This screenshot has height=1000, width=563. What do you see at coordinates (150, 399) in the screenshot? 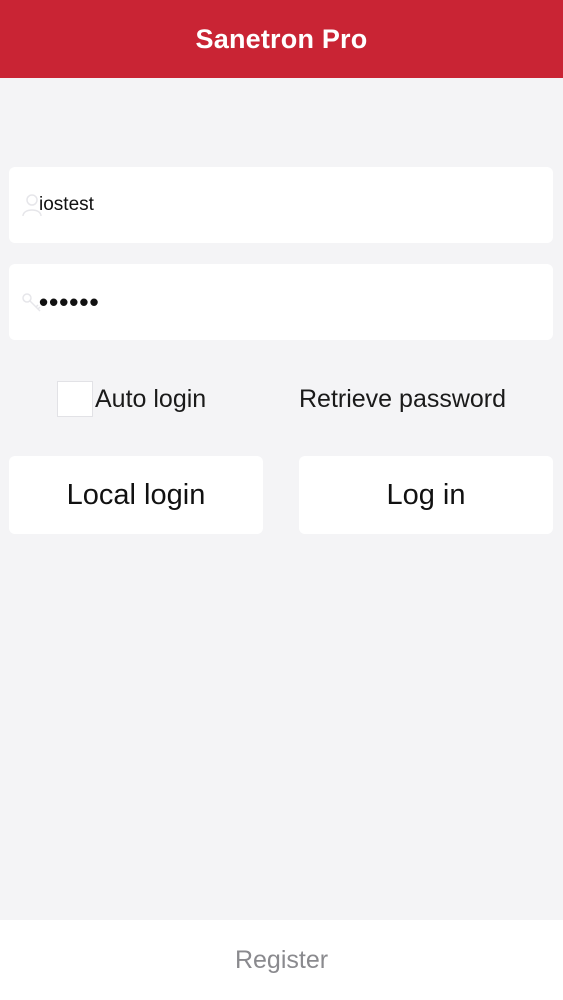
I see `auto-login-label: Auto login` at bounding box center [150, 399].